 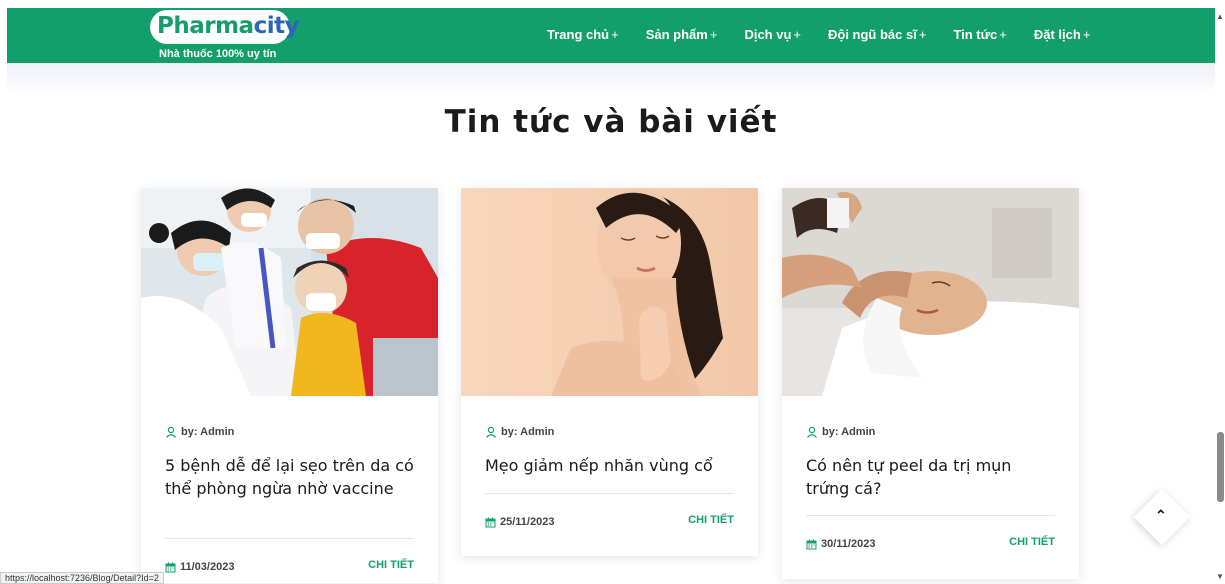 What do you see at coordinates (527, 522) in the screenshot?
I see `date-label: 25/11/2023` at bounding box center [527, 522].